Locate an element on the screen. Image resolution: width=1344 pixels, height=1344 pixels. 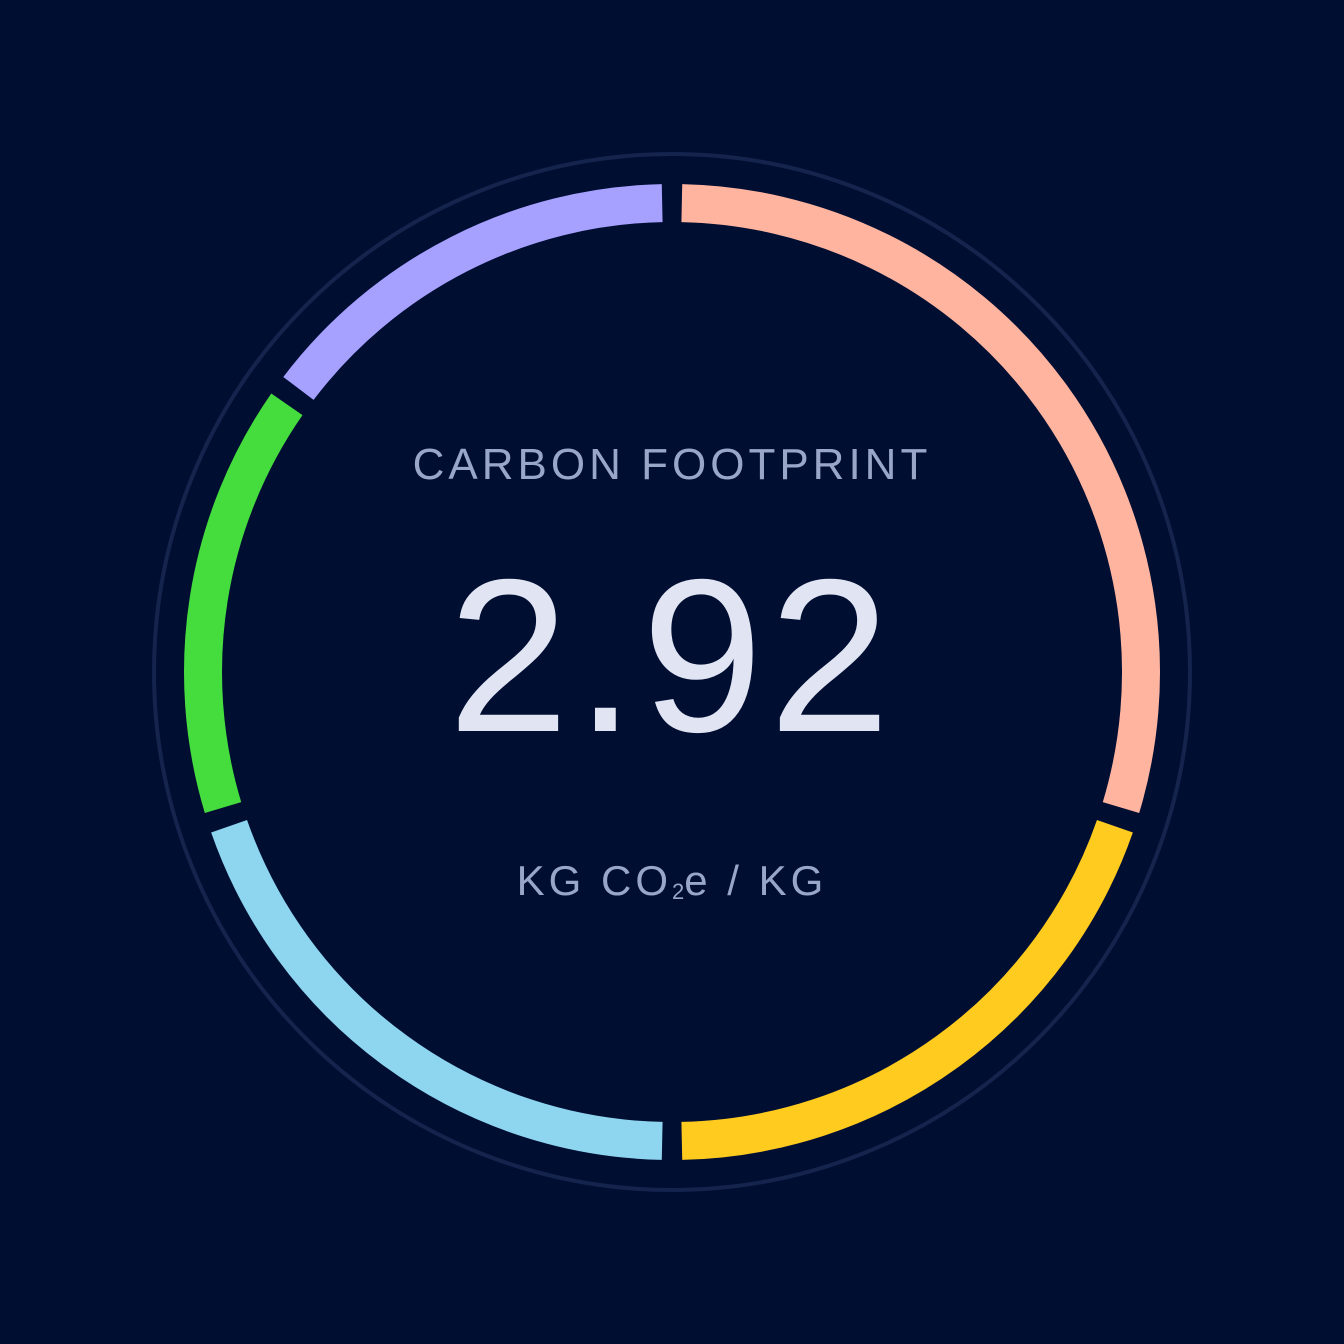
unit-suffix: e / KG is located at coordinates (756, 880).